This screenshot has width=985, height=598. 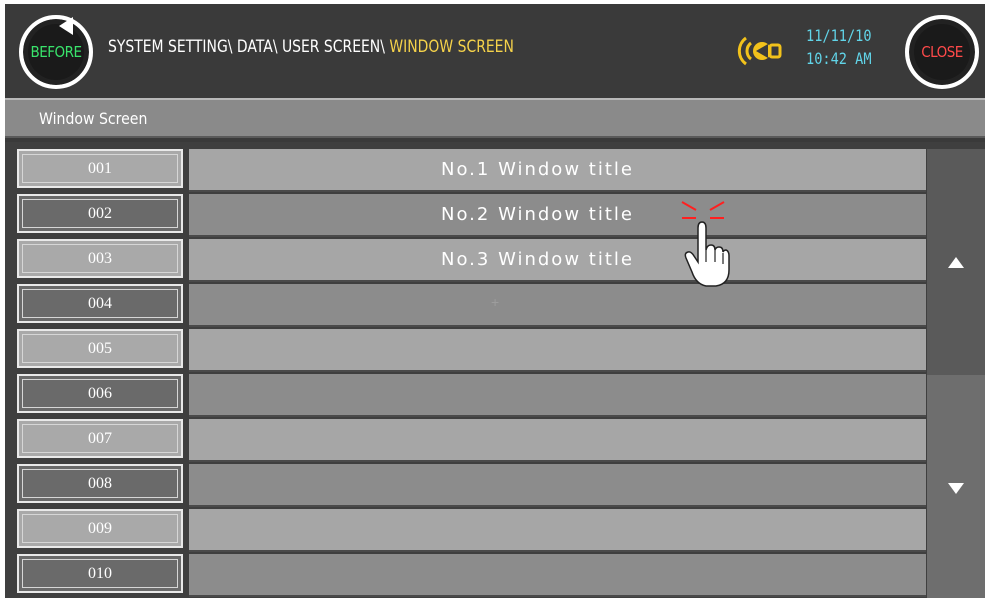 I want to click on scroll-down-button, so click(x=956, y=486).